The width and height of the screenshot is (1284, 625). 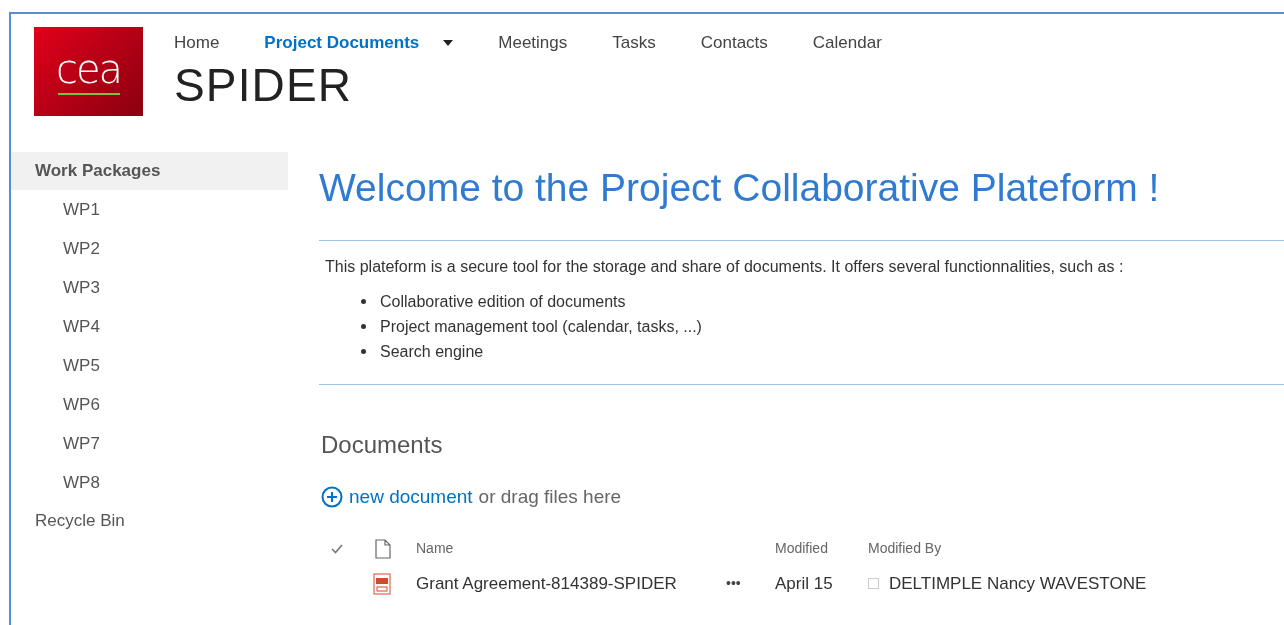 What do you see at coordinates (550, 497) in the screenshot?
I see `drag-hint: or drag files here` at bounding box center [550, 497].